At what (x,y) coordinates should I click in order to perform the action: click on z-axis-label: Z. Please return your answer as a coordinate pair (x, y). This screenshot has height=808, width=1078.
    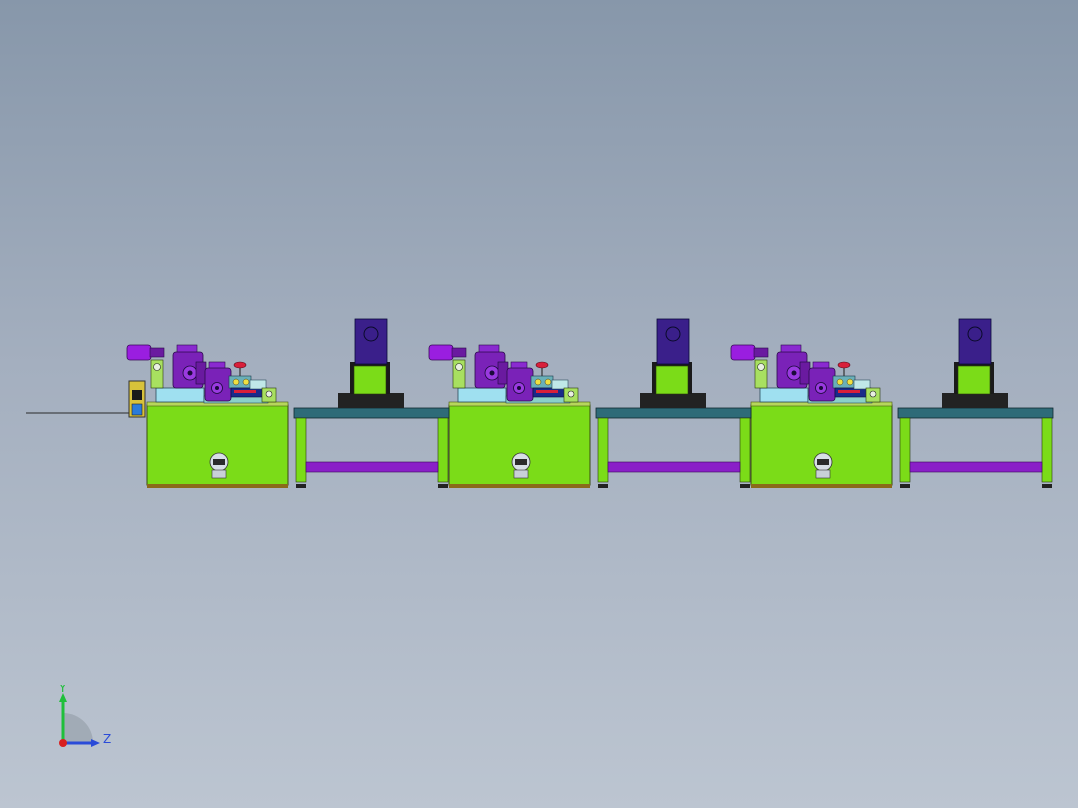
    Looking at the image, I should click on (107, 739).